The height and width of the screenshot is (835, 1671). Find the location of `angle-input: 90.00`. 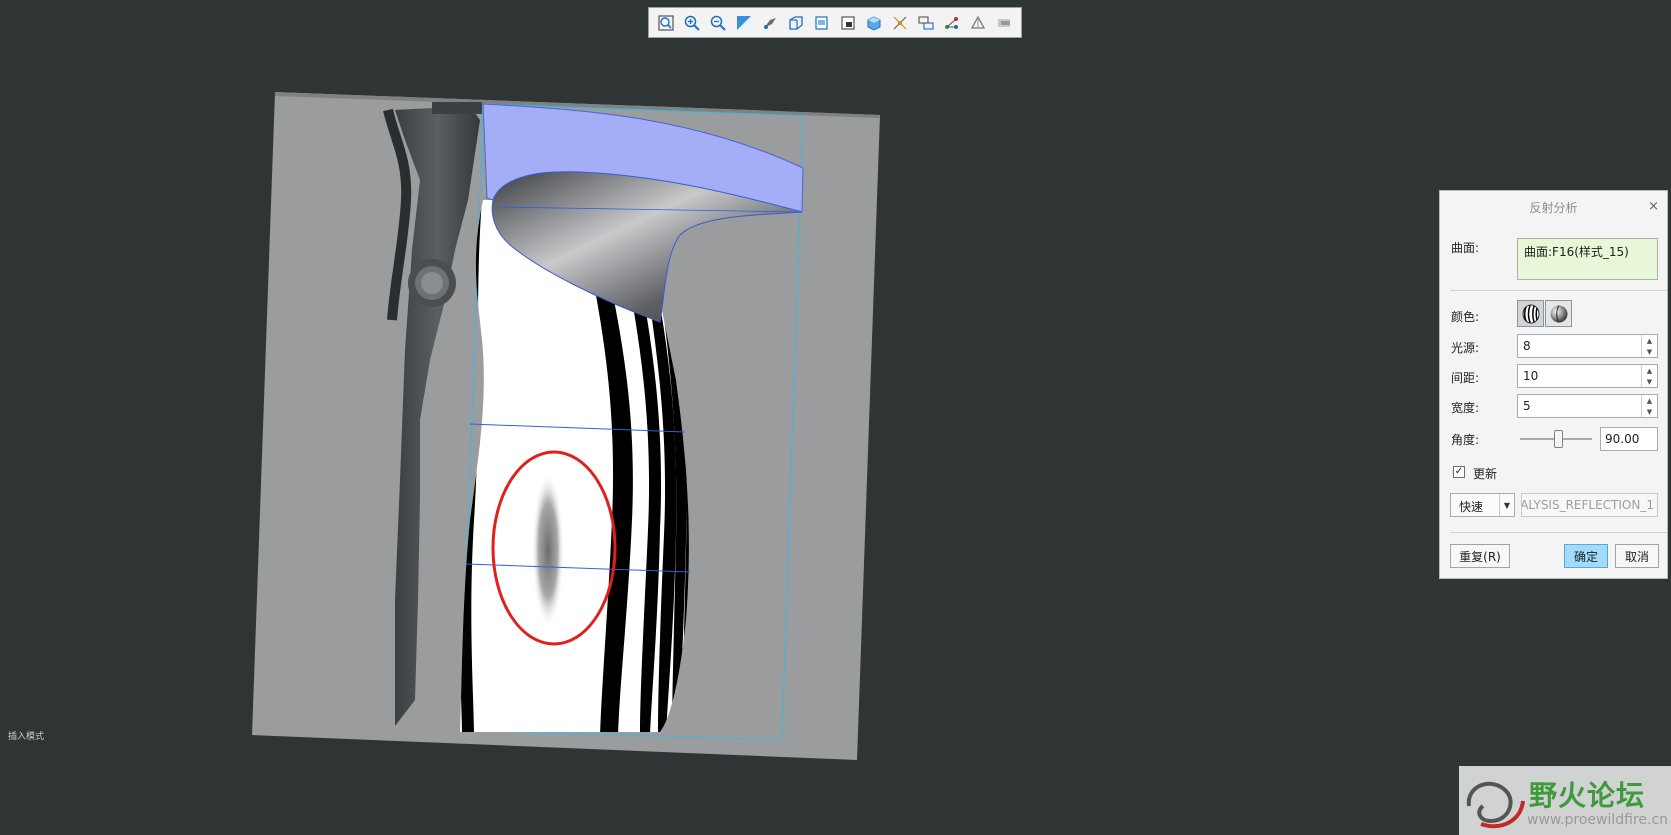

angle-input: 90.00 is located at coordinates (1629, 439).